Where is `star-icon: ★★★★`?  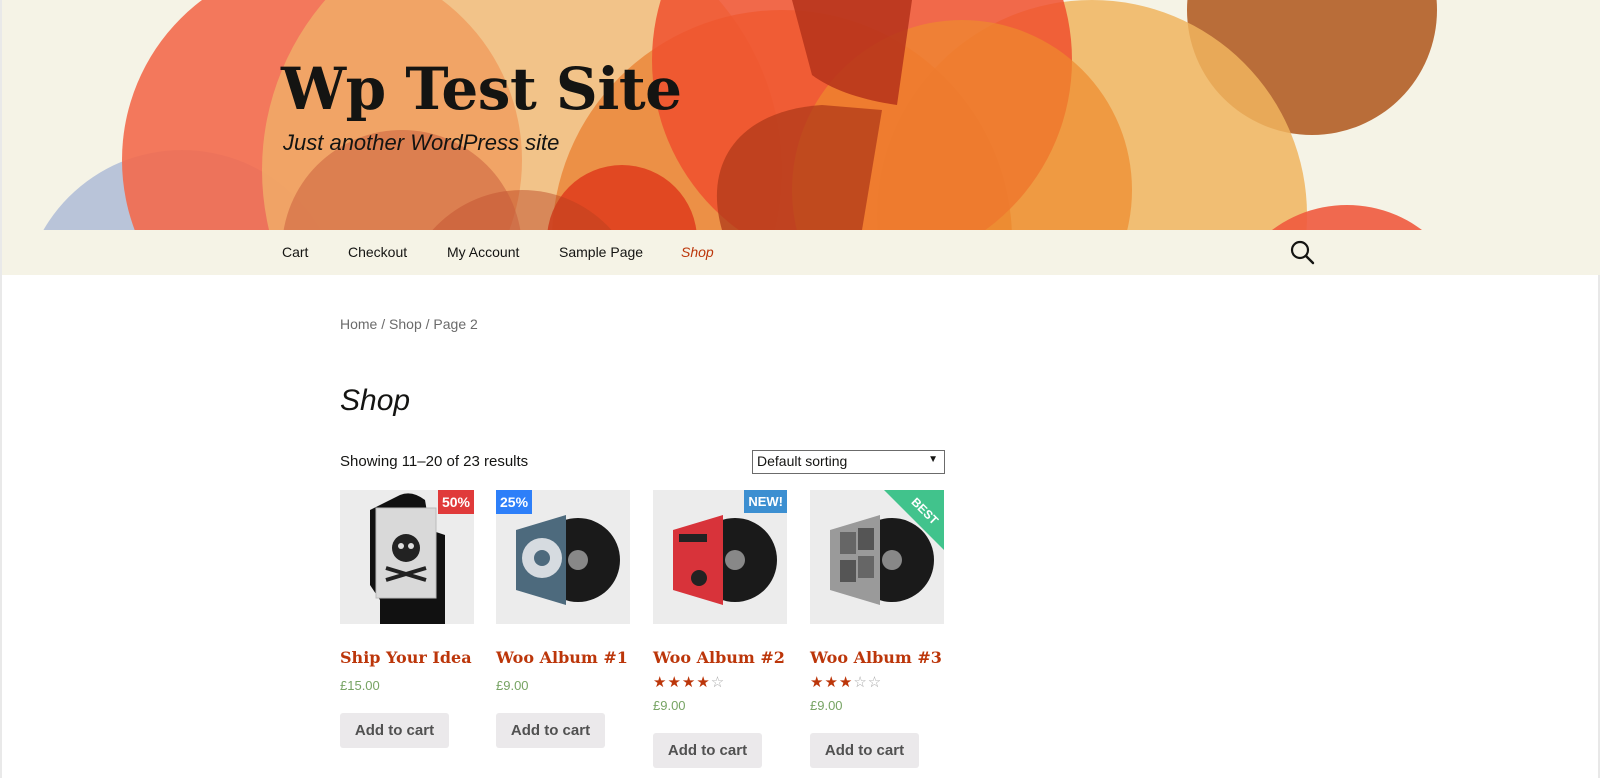
star-icon: ★★★★ is located at coordinates (682, 682).